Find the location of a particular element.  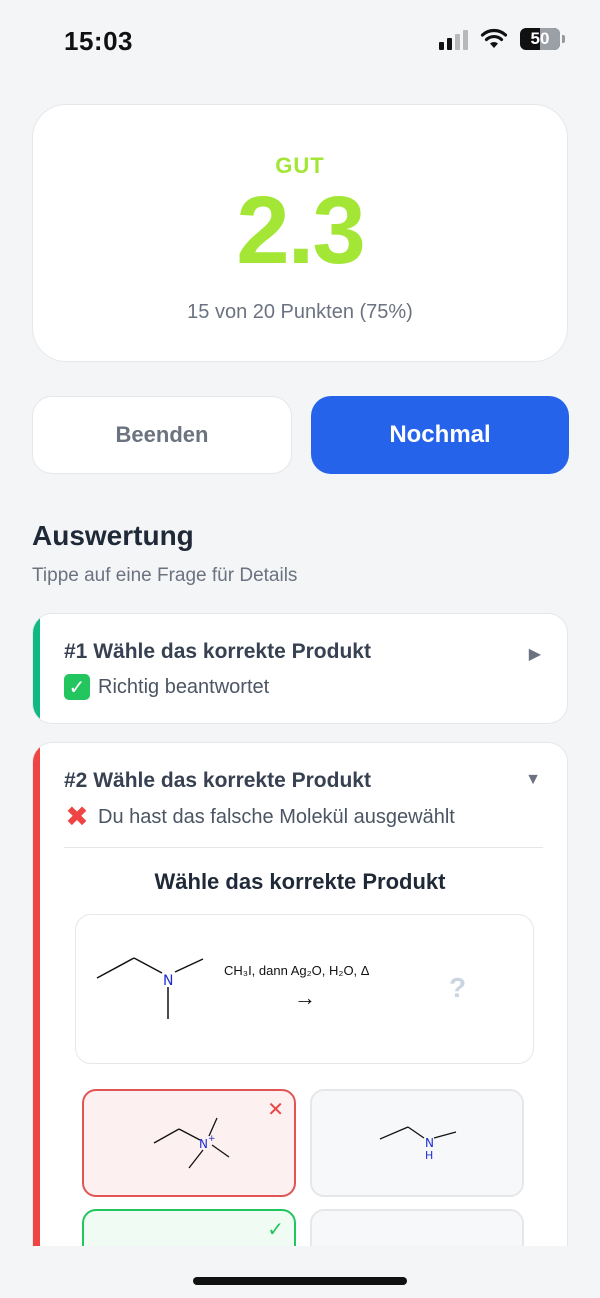

status-time: 15:03 is located at coordinates (98, 41).